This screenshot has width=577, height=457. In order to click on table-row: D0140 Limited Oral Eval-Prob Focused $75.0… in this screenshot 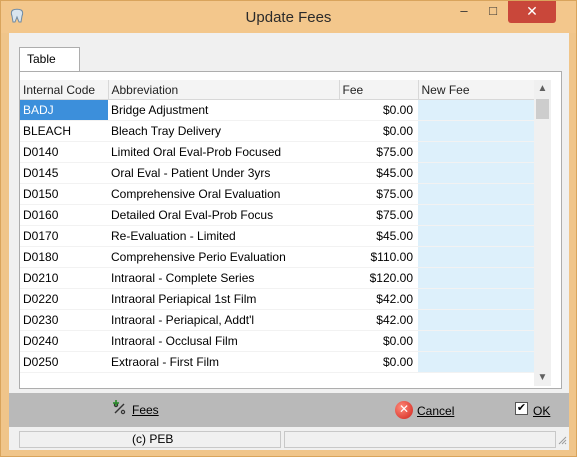, I will do `click(277, 152)`.